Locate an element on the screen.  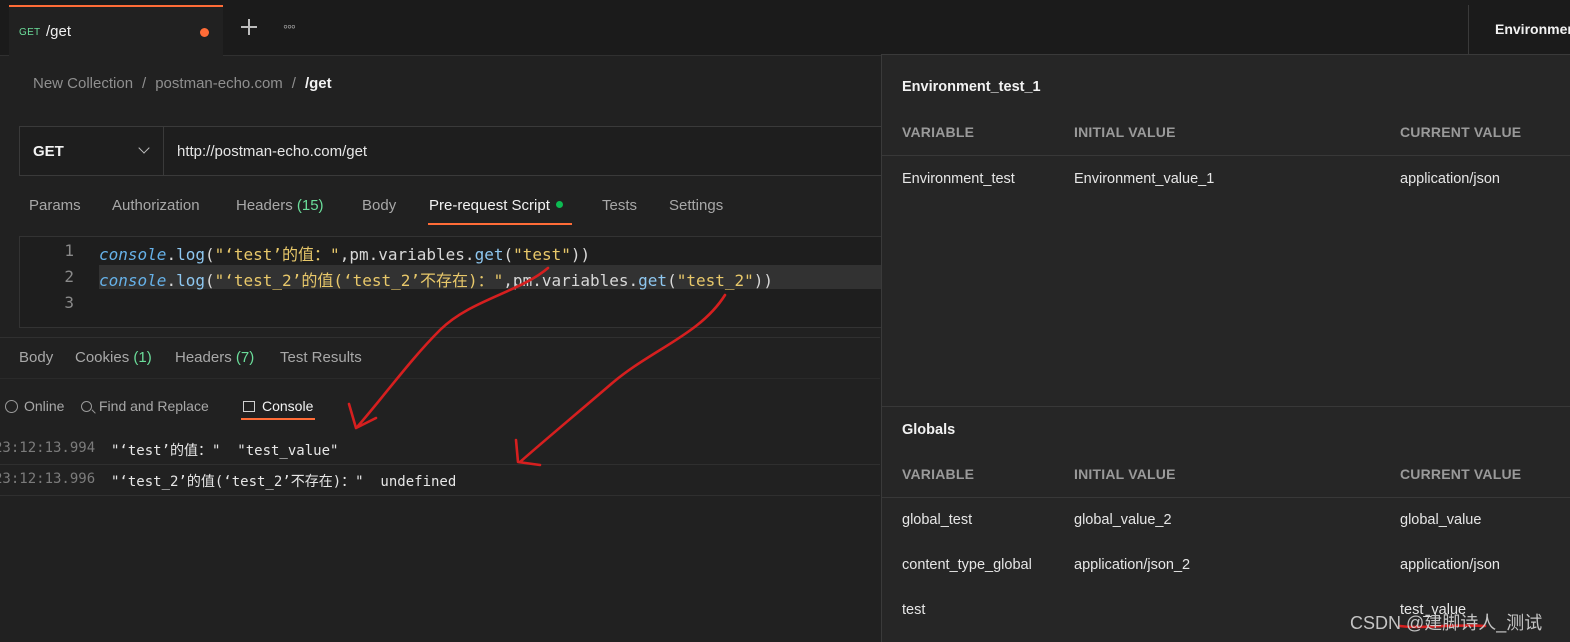
watermark: CSDN @建脚诗人_测试 is located at coordinates (1446, 623).